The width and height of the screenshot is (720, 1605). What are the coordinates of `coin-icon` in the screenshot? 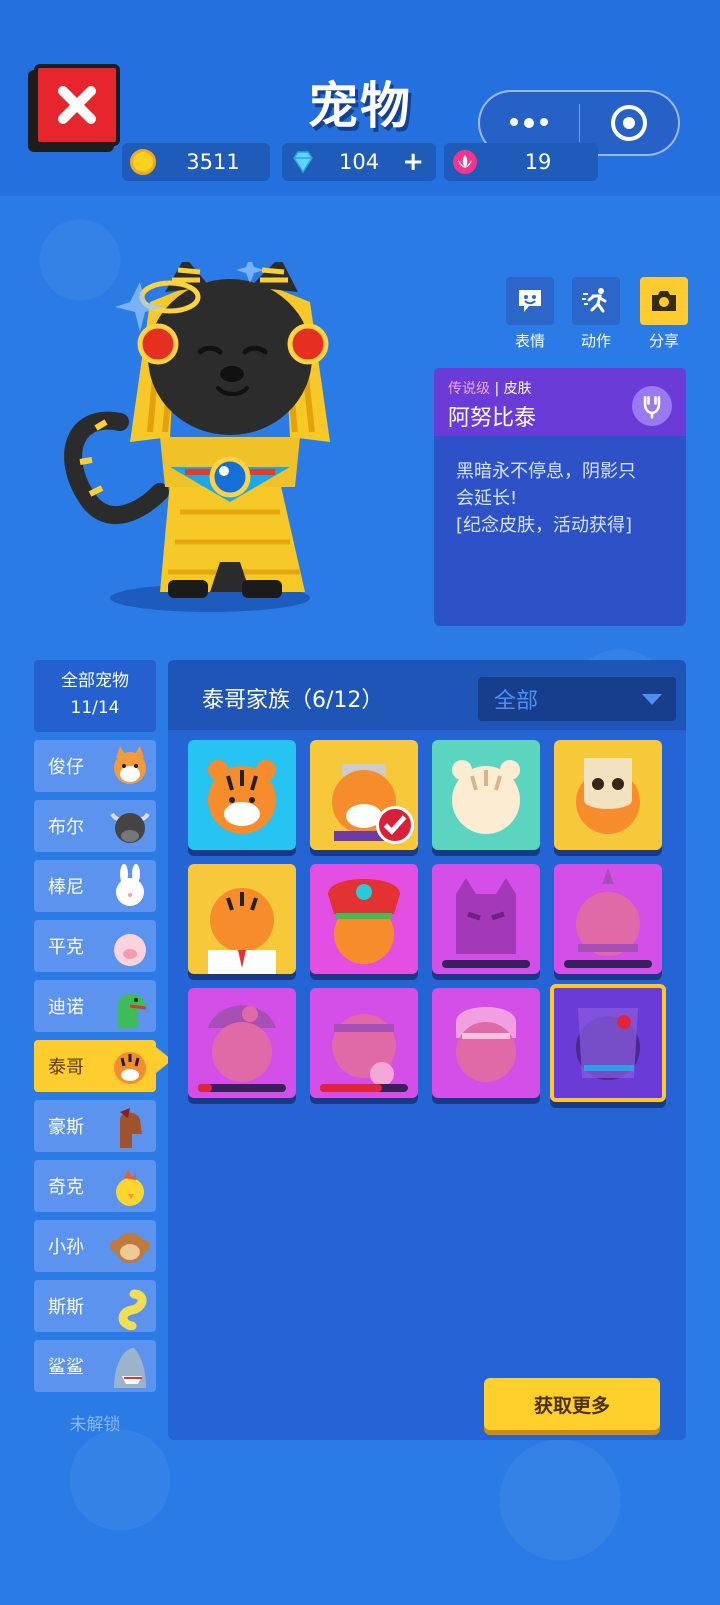 It's located at (143, 162).